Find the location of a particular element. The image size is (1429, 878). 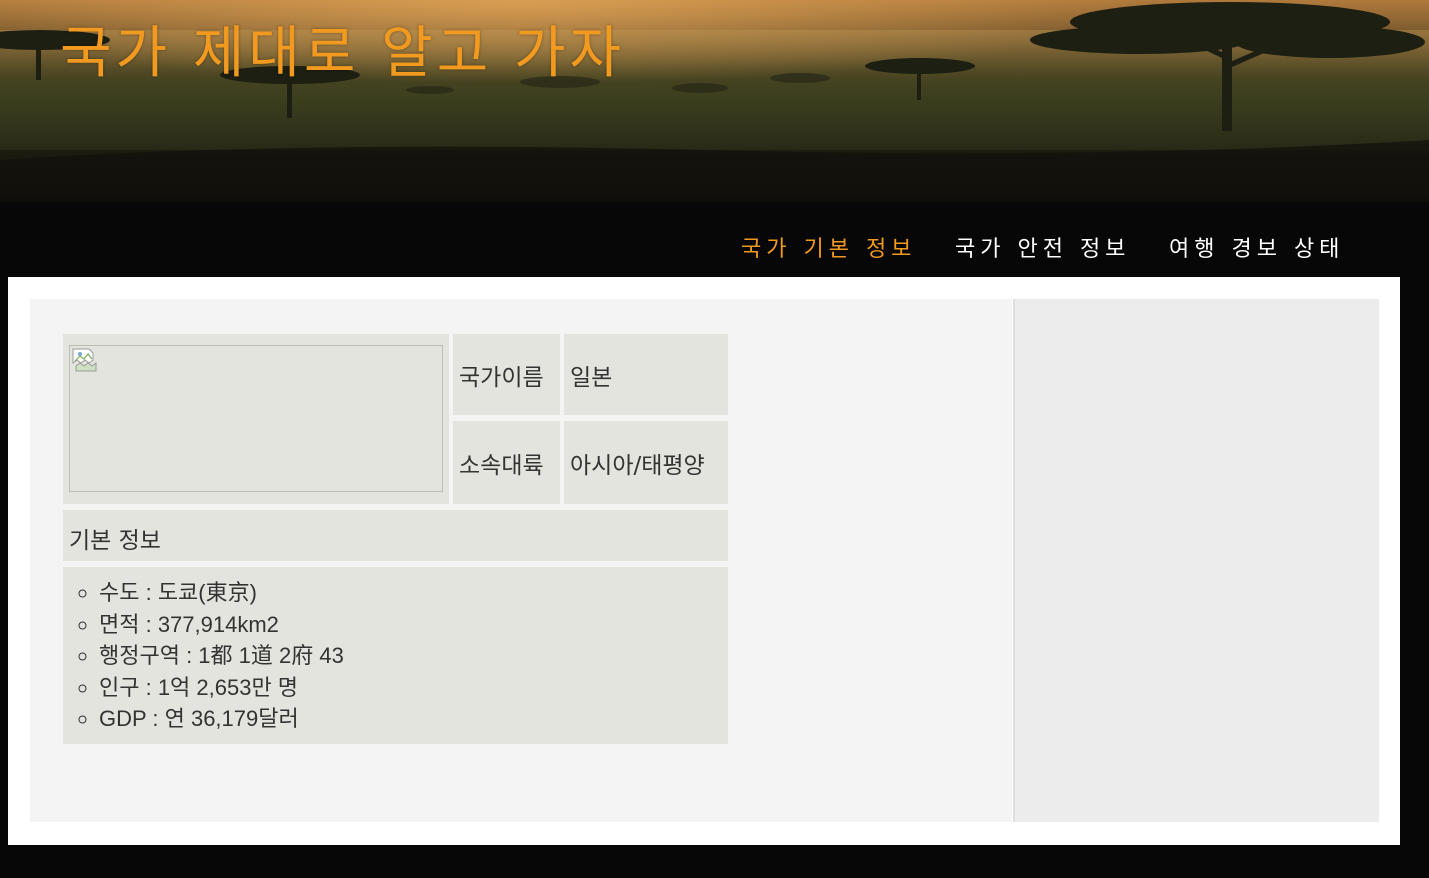

continent-label: 소속대륙 is located at coordinates (501, 466).